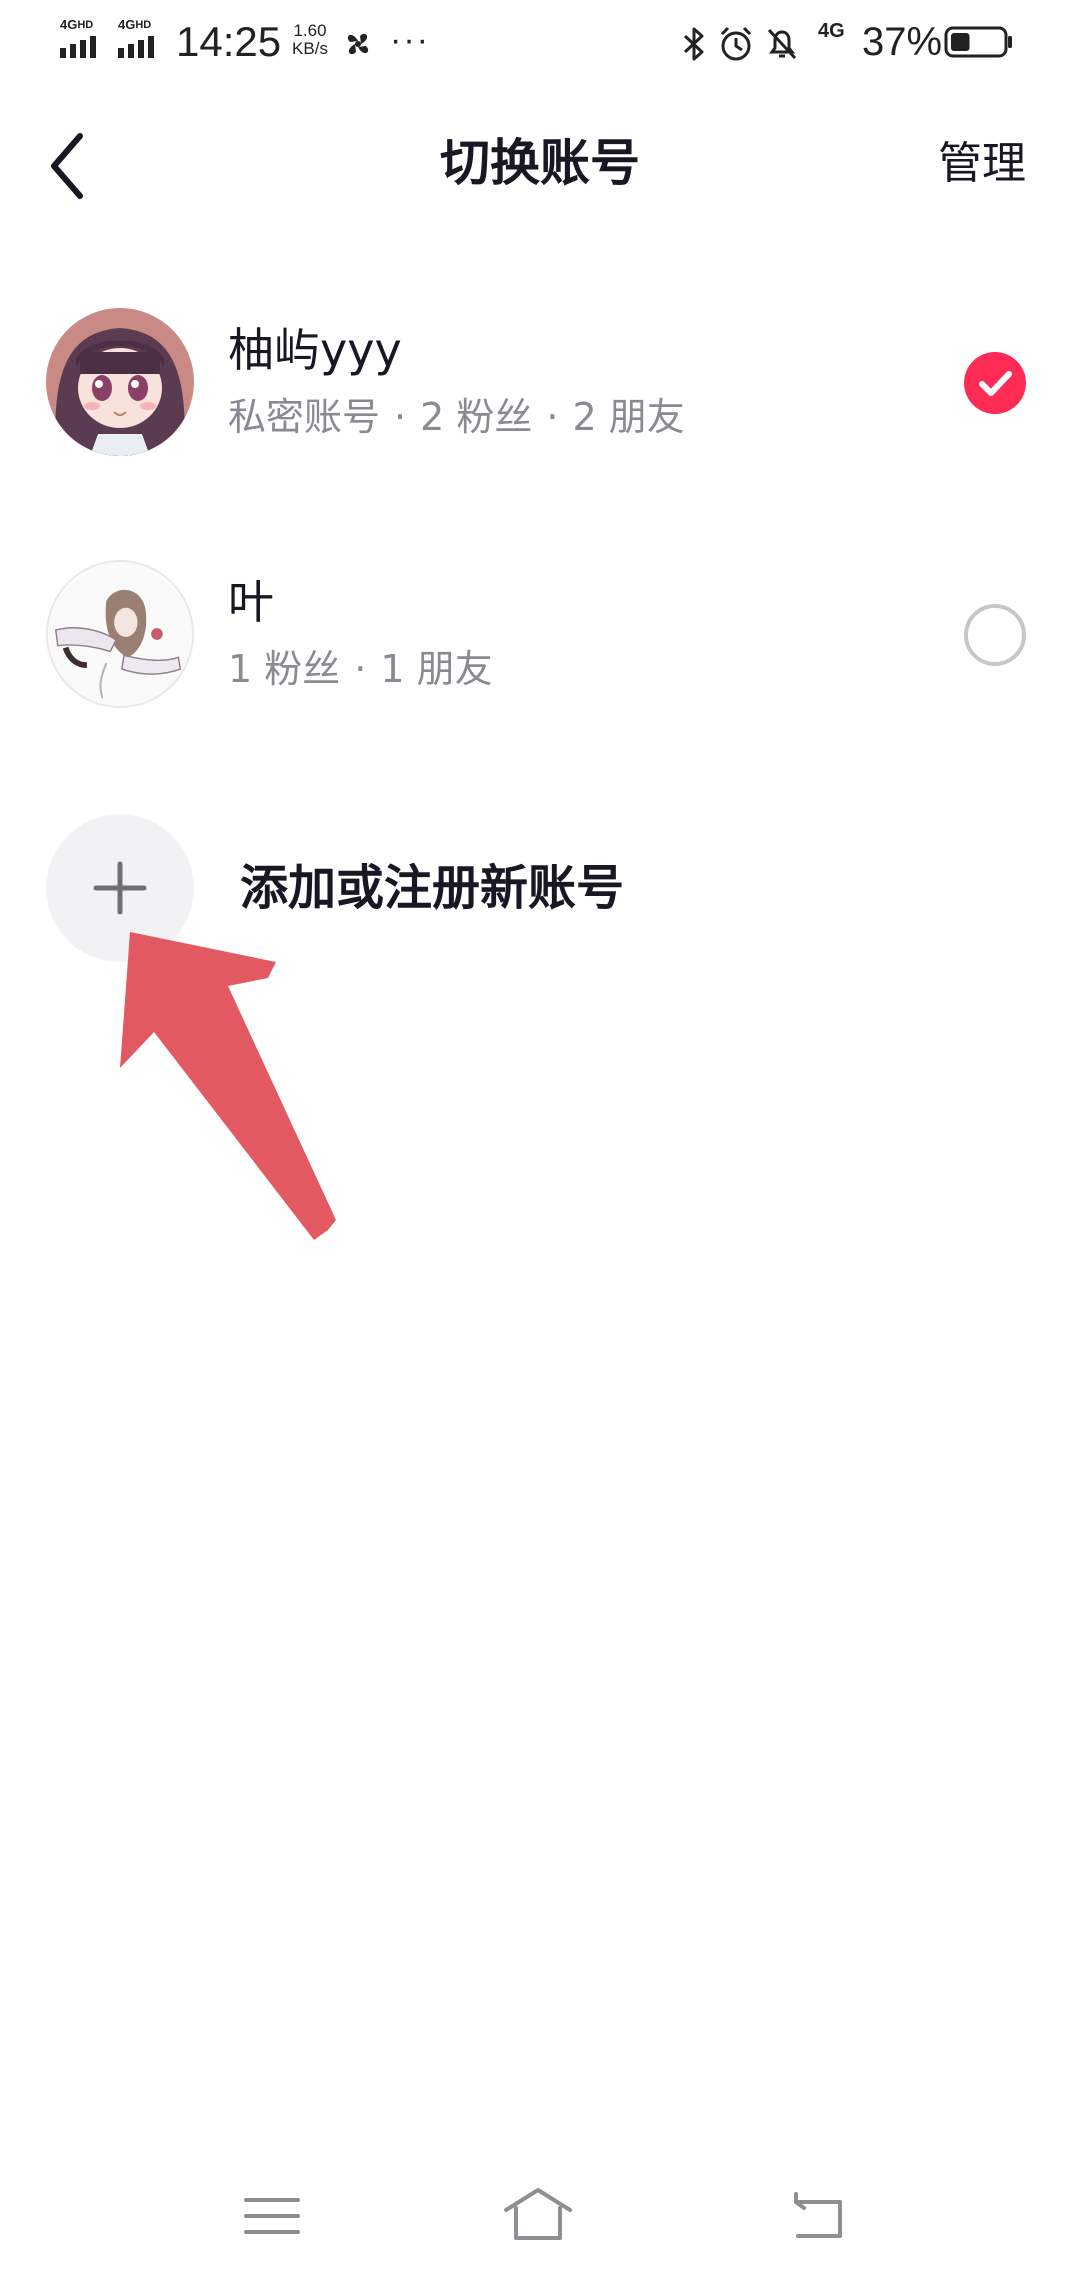 This screenshot has height=2280, width=1080. I want to click on status-bar: 4GHD 4GHD 14:25 1.60 KB/s ··· 4G 37%, so click(540, 43).